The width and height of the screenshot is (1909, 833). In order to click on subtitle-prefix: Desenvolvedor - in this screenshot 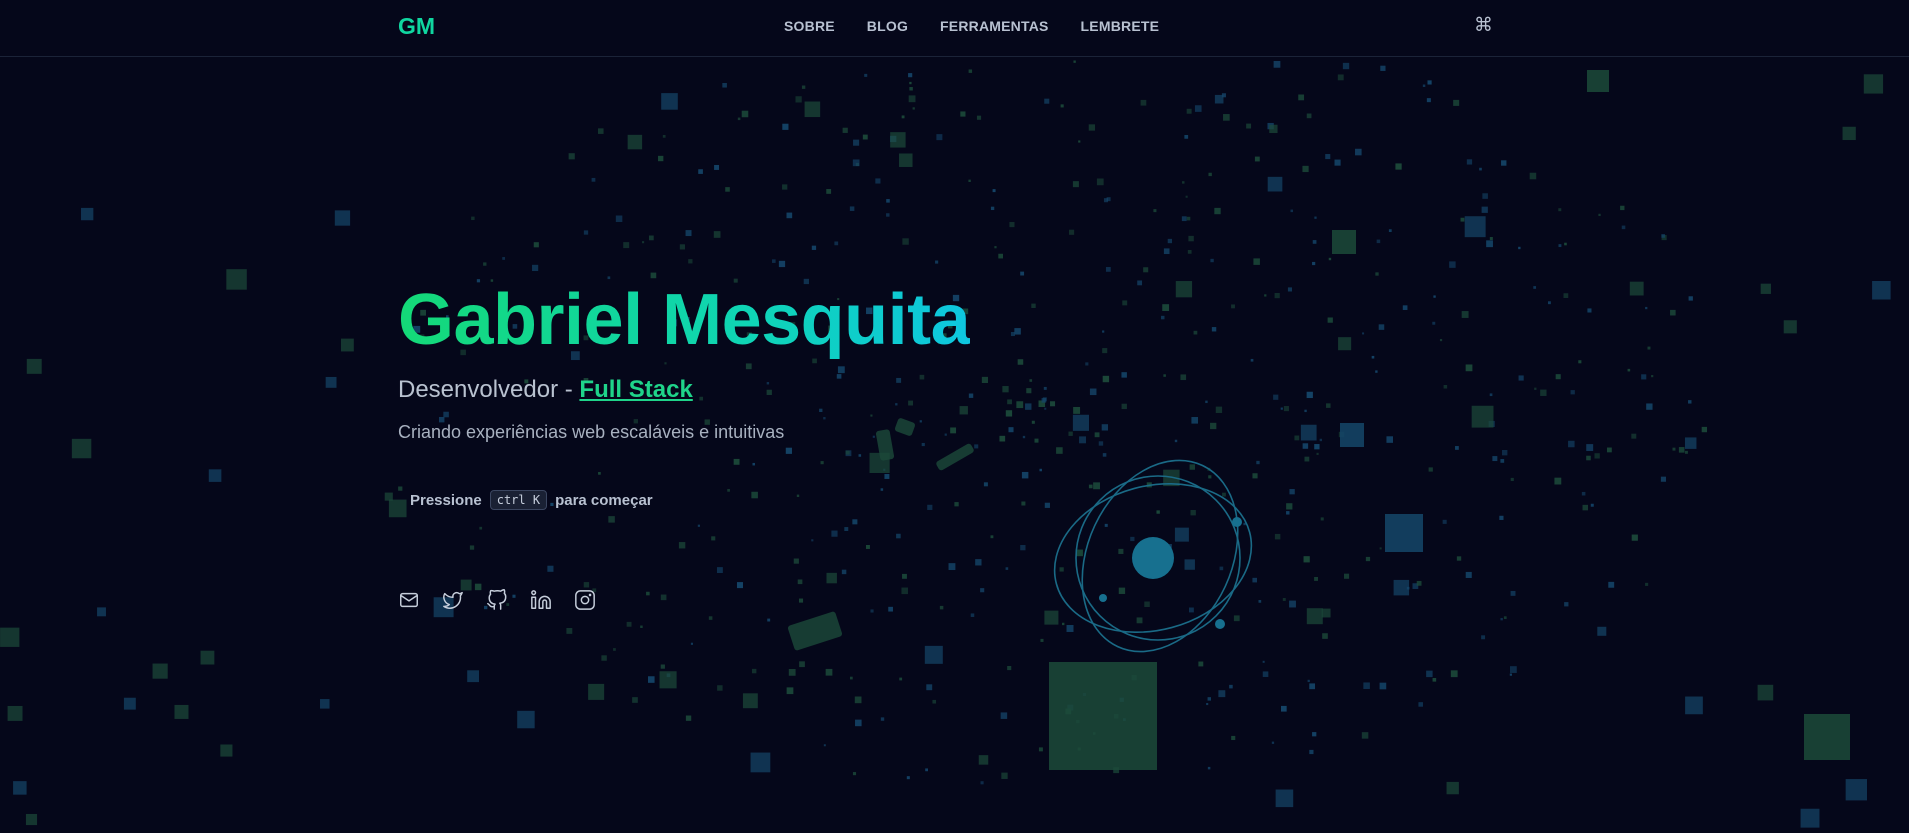, I will do `click(489, 389)`.